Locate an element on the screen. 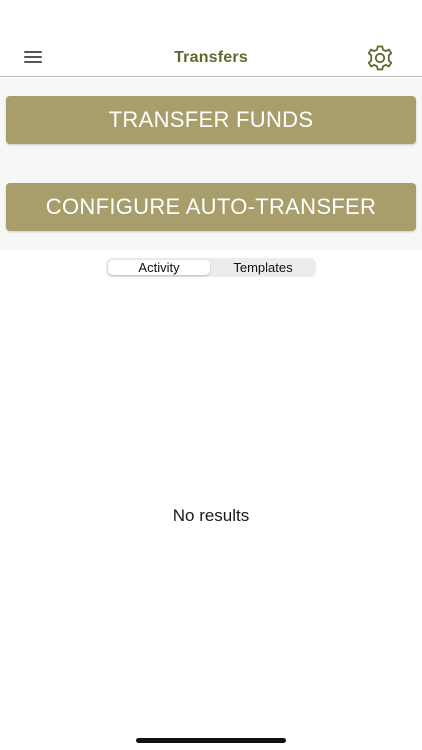  configure-auto-transfer-button: CONFIGURE AUTO-TRANSFER is located at coordinates (211, 207).